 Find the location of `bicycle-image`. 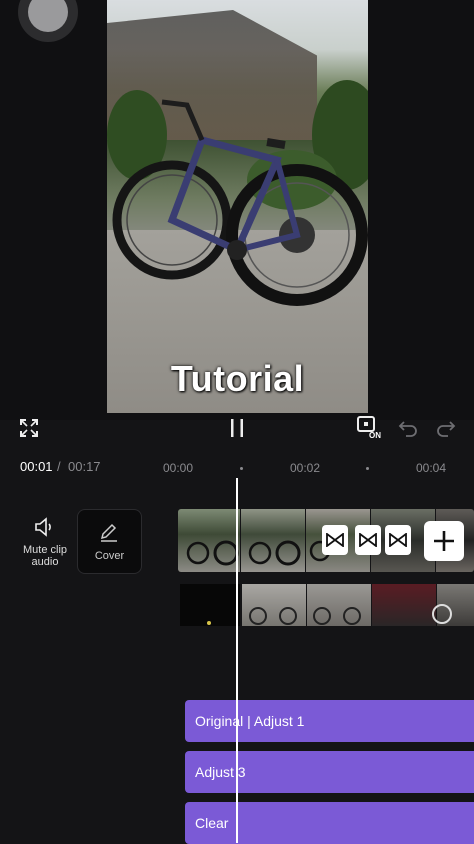

bicycle-image is located at coordinates (240, 202).